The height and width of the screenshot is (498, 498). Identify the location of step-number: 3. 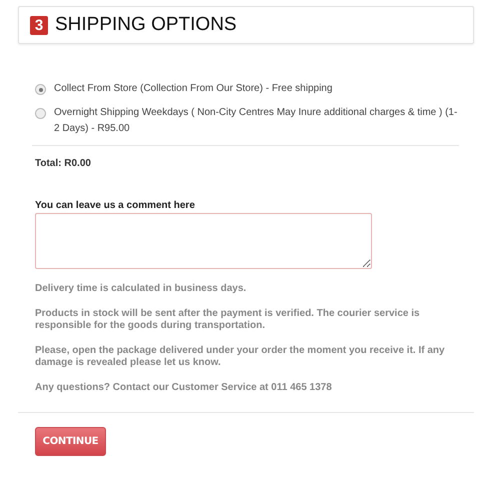
(39, 25).